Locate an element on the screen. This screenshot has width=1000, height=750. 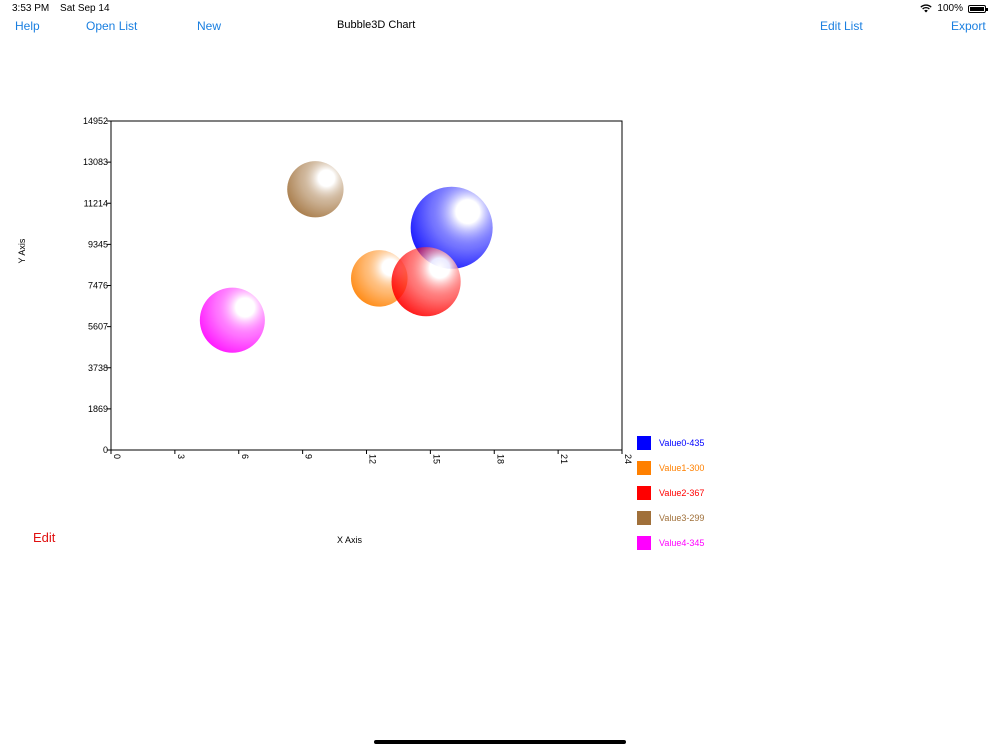
edit-button: Edit is located at coordinates (44, 537).